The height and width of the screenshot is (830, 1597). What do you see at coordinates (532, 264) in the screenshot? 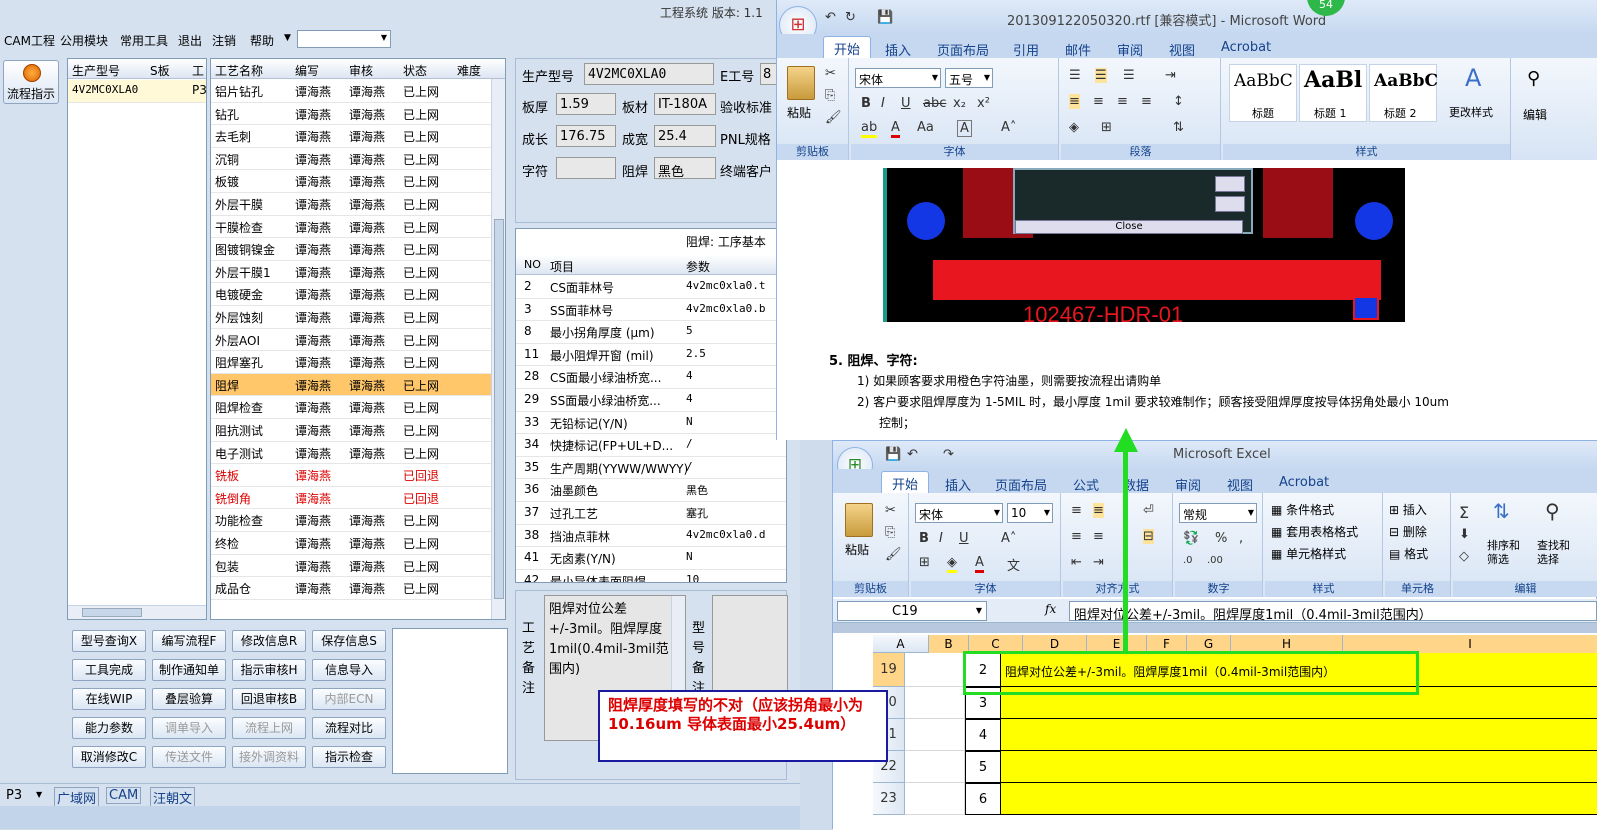
I see `col-header: NO` at bounding box center [532, 264].